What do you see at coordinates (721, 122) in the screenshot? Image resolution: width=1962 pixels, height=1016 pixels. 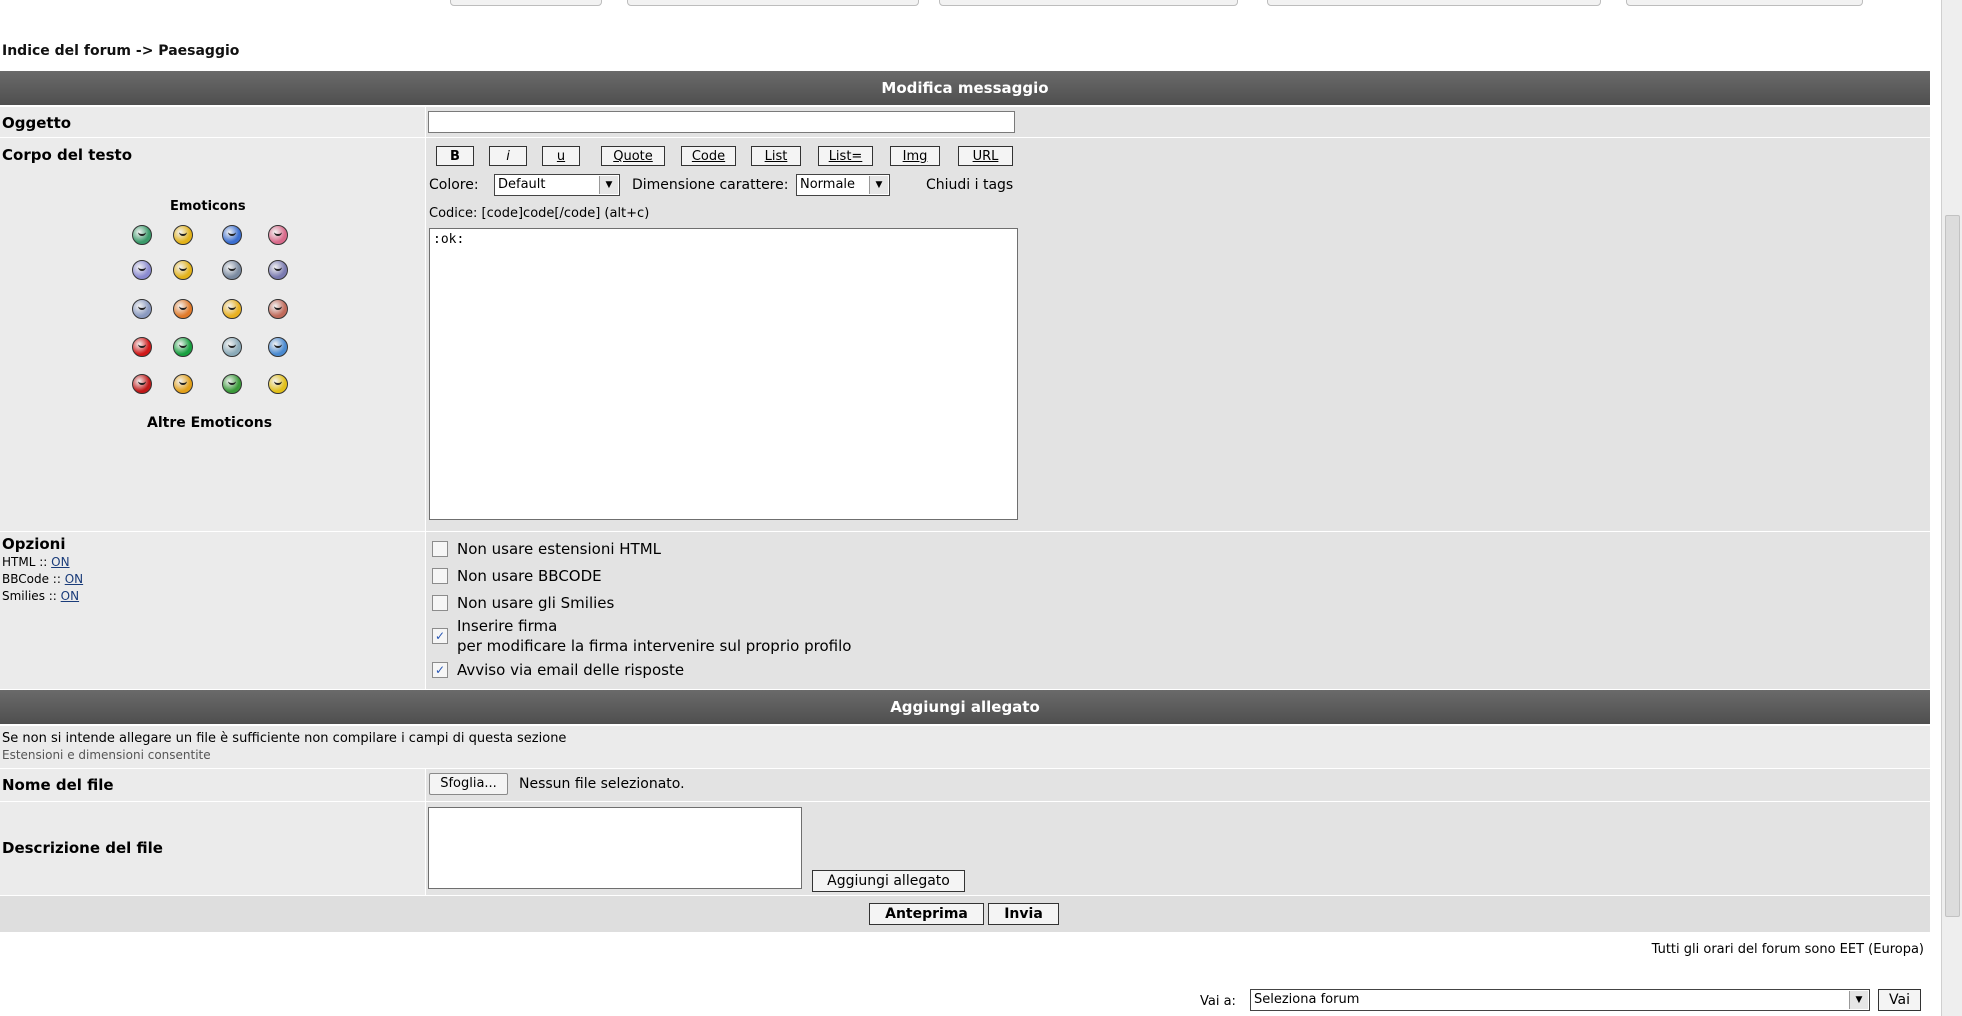 I see `subject-input` at bounding box center [721, 122].